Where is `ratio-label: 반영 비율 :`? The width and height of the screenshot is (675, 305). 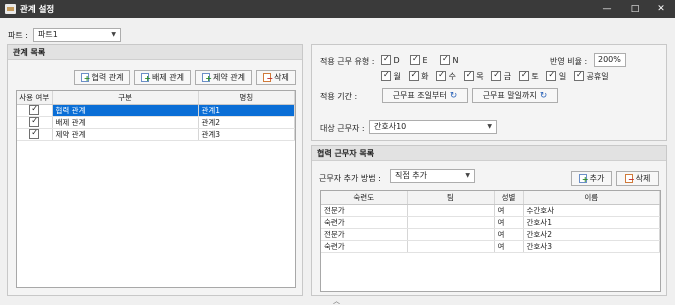 ratio-label: 반영 비율 : is located at coordinates (569, 61).